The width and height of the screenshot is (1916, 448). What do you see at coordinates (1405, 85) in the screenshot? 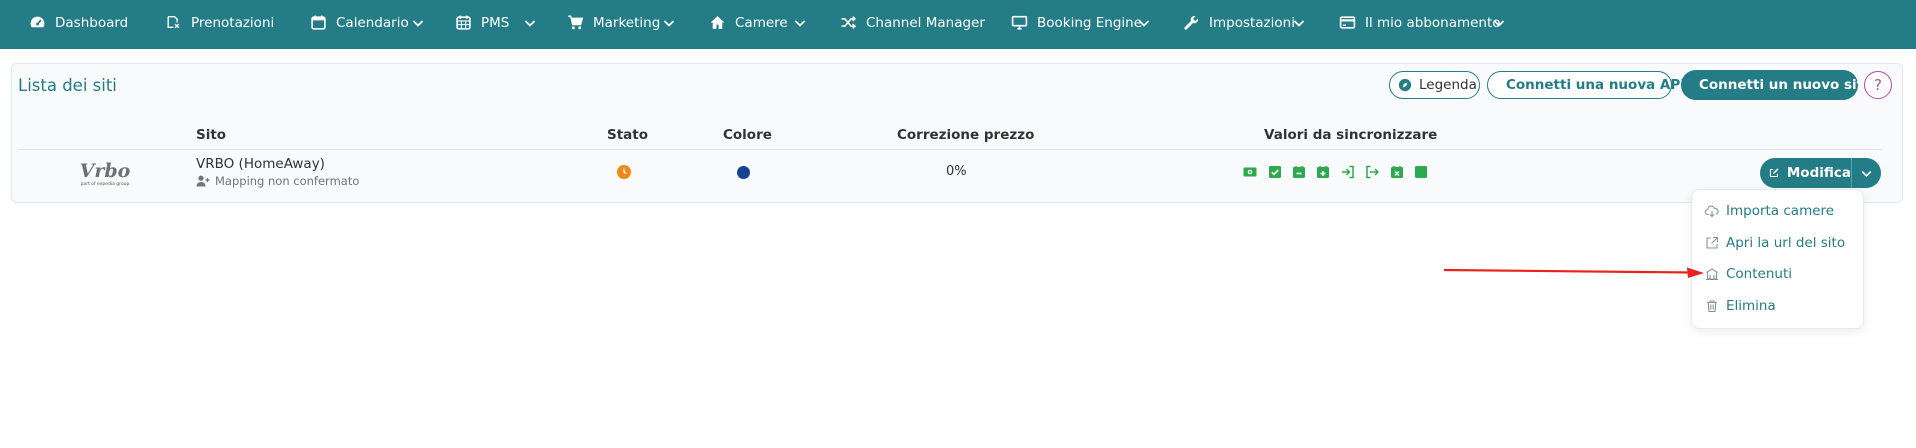
I see `compass-icon` at bounding box center [1405, 85].